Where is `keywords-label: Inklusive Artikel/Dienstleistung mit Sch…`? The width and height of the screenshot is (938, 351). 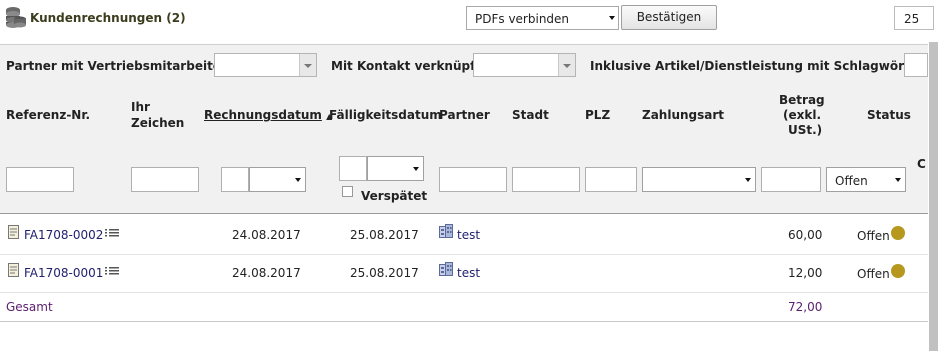 keywords-label: Inklusive Artikel/Dienstleistung mit Sch… is located at coordinates (759, 66).